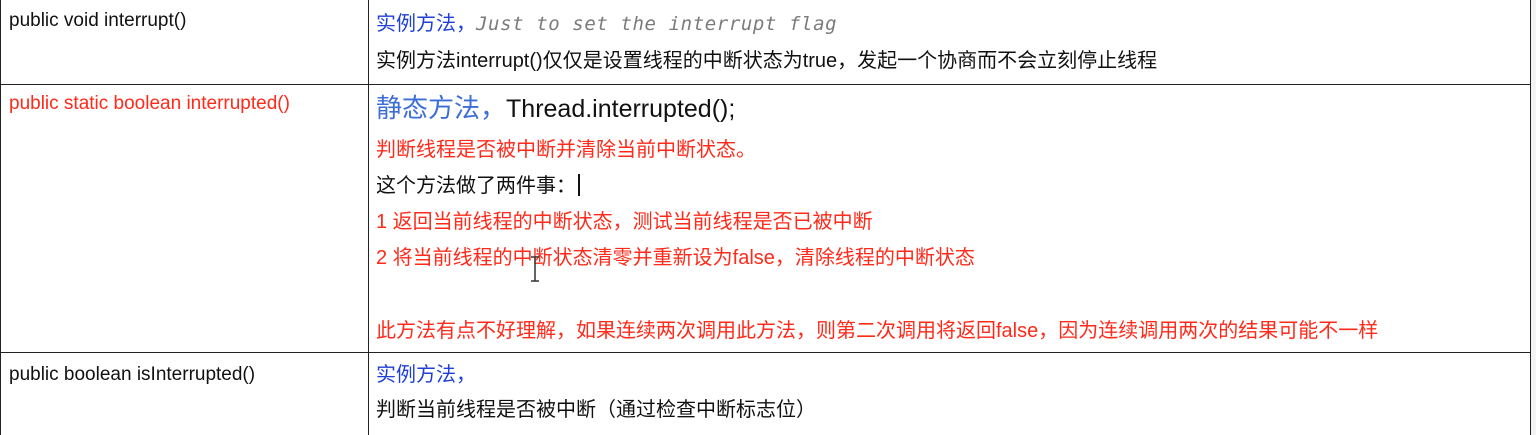  What do you see at coordinates (98, 20) in the screenshot?
I see `method-signature: public void interrupt()` at bounding box center [98, 20].